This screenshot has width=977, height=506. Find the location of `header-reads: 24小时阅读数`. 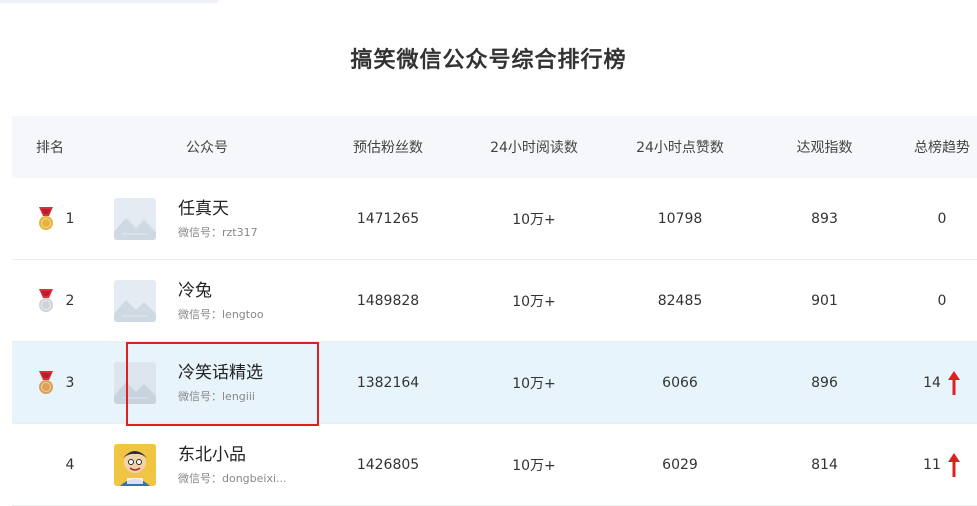

header-reads: 24小时阅读数 is located at coordinates (534, 148).